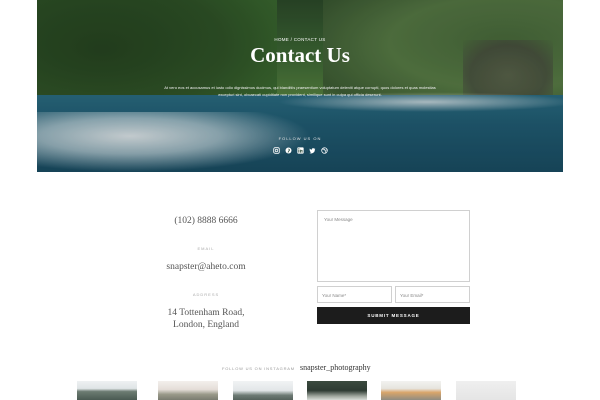  Describe the element at coordinates (432, 294) in the screenshot. I see `email-input: Your Email*` at that location.